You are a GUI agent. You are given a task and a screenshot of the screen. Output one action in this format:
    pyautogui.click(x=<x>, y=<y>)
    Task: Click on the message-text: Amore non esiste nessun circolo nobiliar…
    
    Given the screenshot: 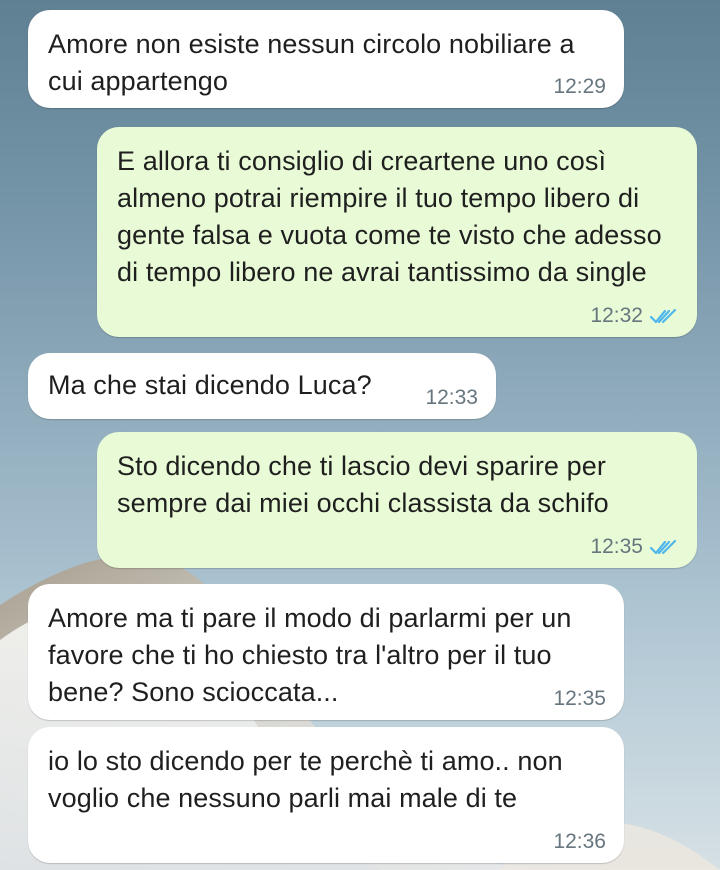 What is the action you would take?
    pyautogui.click(x=311, y=62)
    